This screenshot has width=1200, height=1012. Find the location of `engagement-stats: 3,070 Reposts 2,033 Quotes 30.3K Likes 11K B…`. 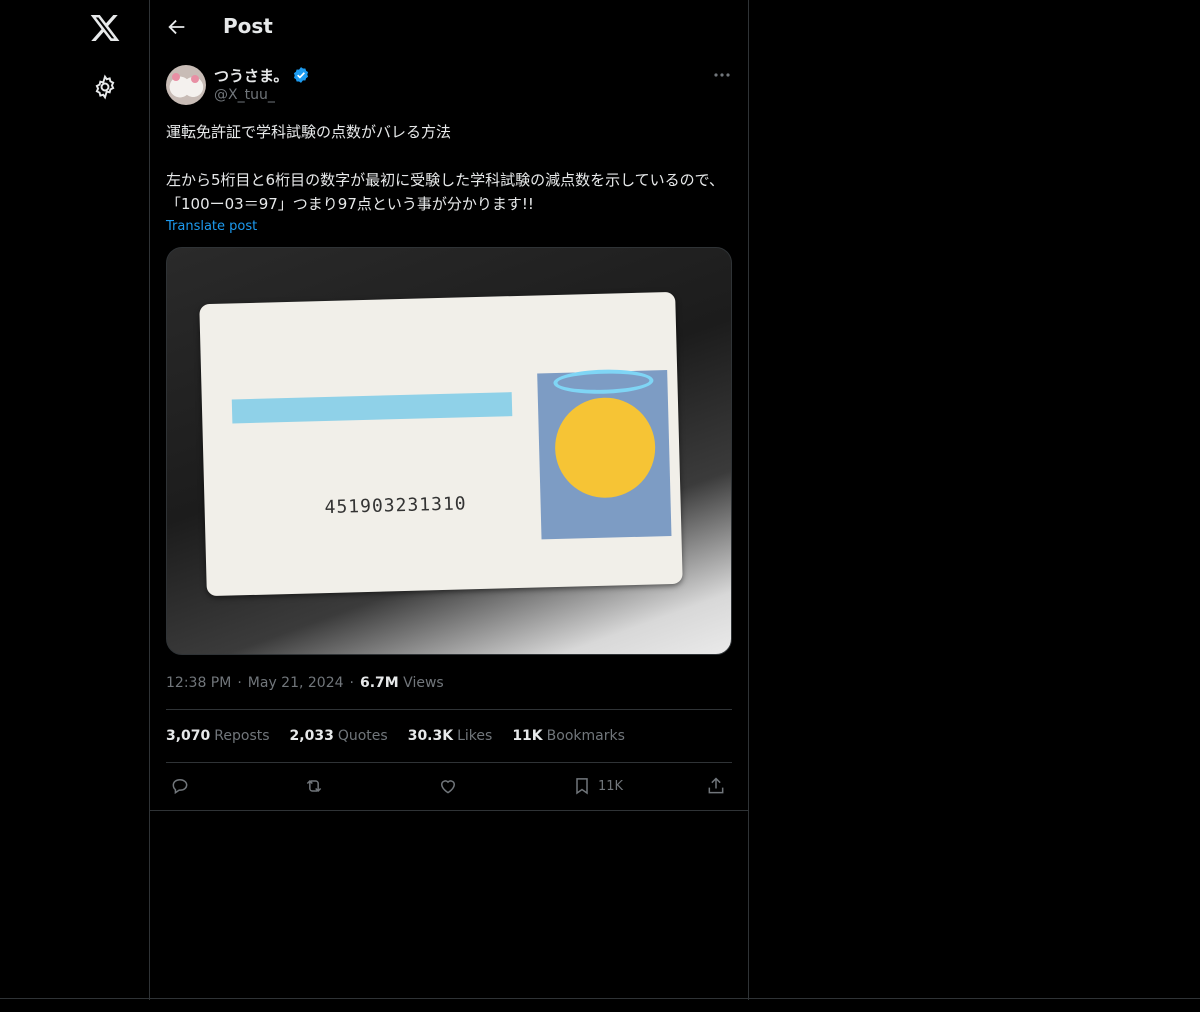

engagement-stats: 3,070 Reposts 2,033 Quotes 30.3K Likes 11K B… is located at coordinates (395, 736).